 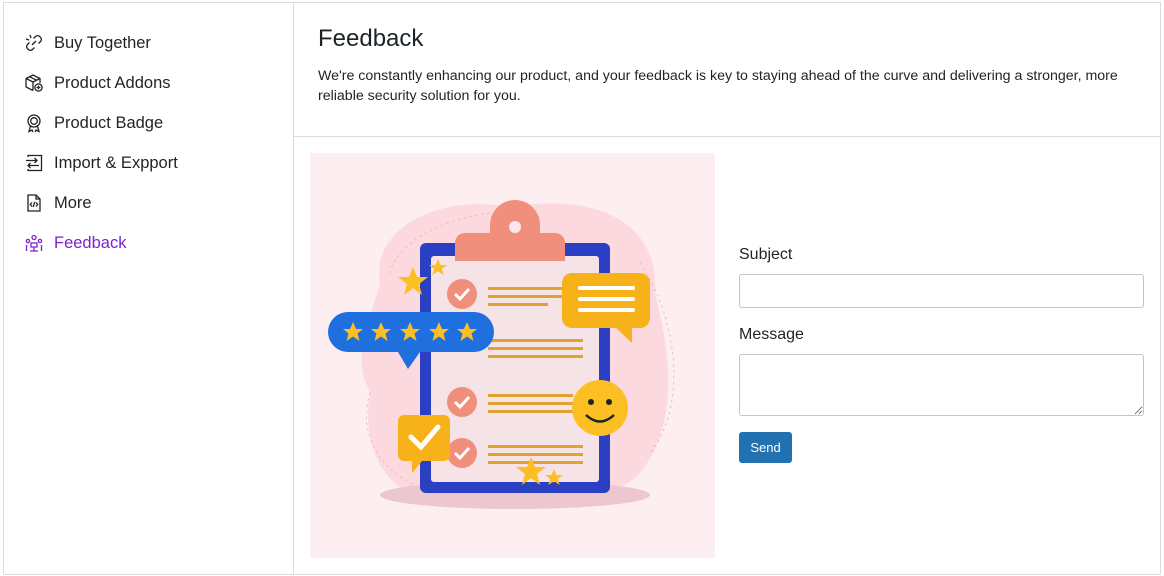 I want to click on message-textarea, so click(x=941, y=385).